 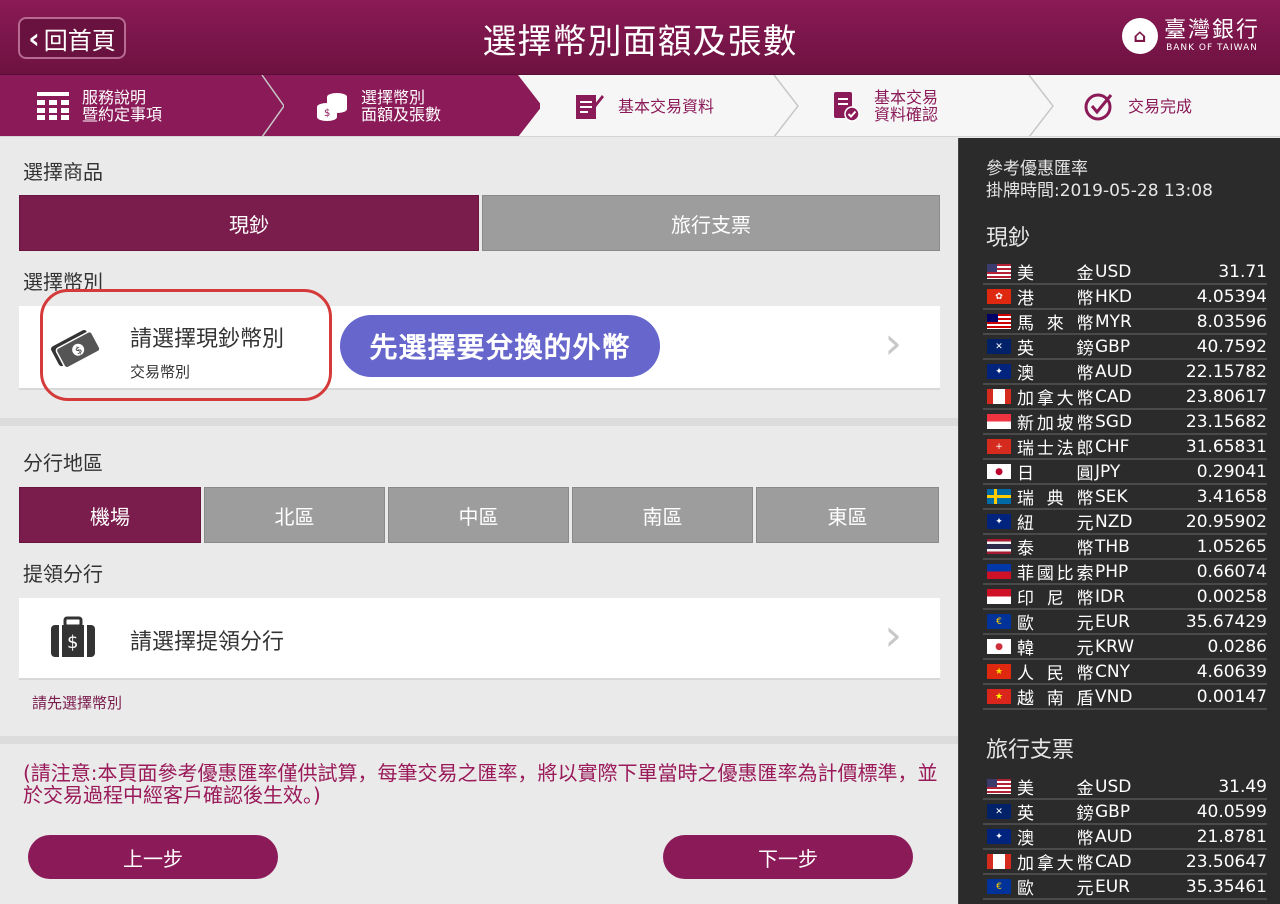 What do you see at coordinates (1055, 649) in the screenshot?
I see `rate-currency-name: 韓元` at bounding box center [1055, 649].